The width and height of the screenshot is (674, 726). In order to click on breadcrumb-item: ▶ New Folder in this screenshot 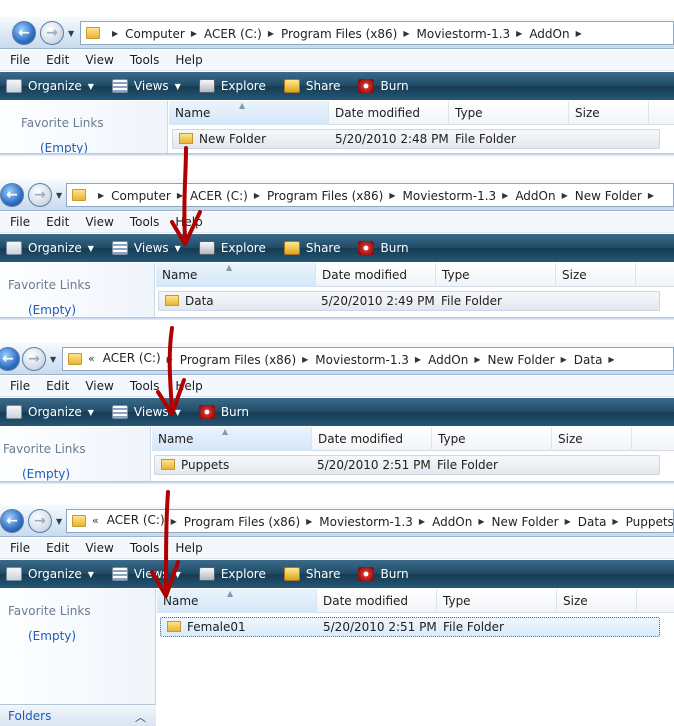, I will do `click(515, 522)`.